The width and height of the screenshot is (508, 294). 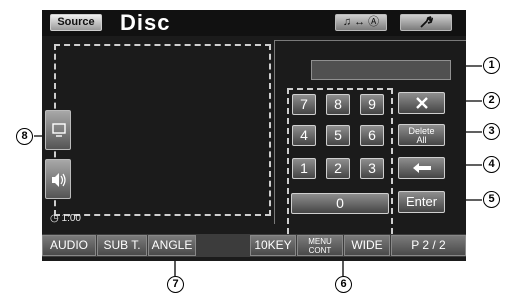 I want to click on angle-button: ANGLE, so click(x=172, y=245).